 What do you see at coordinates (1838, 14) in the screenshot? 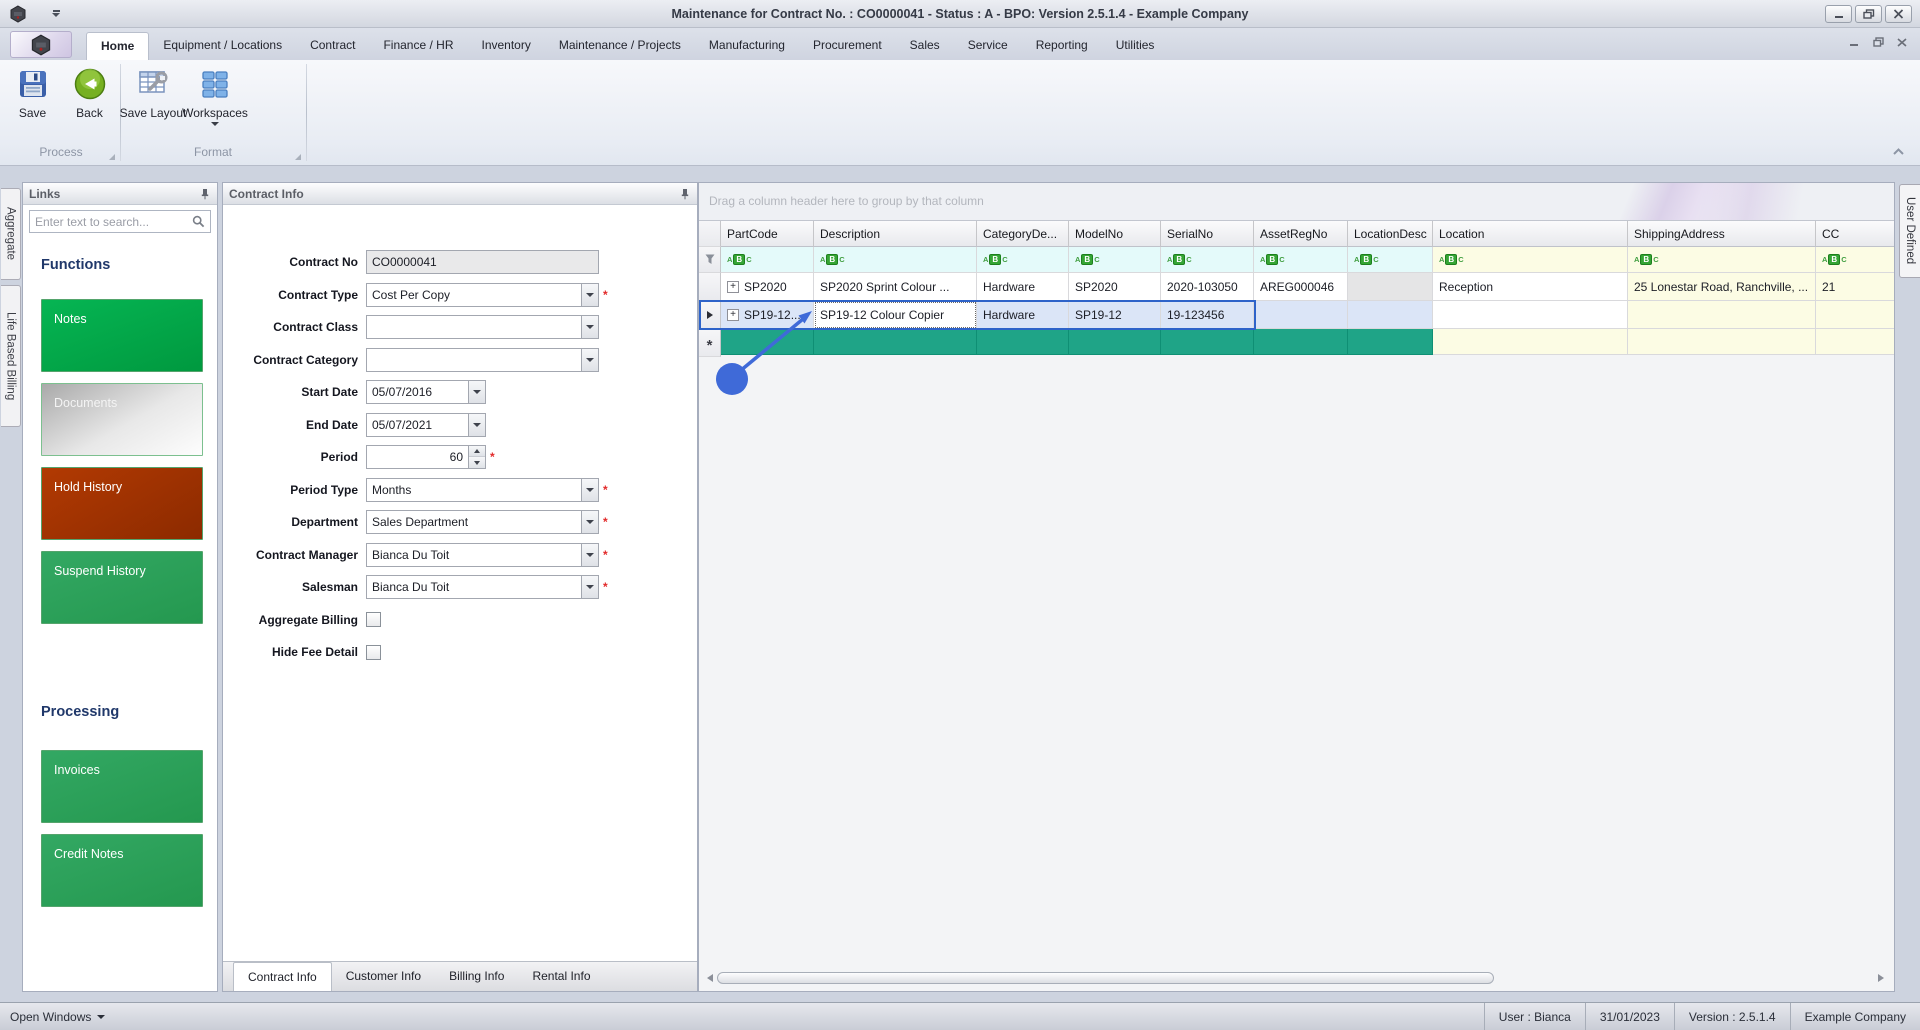
I see `minimize-button` at bounding box center [1838, 14].